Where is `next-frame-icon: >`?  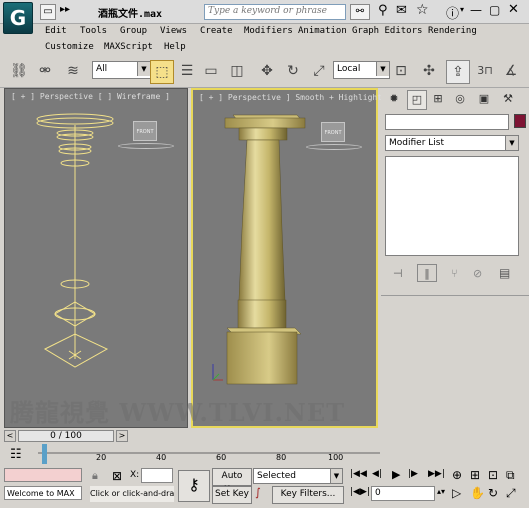 next-frame-icon: > is located at coordinates (122, 436).